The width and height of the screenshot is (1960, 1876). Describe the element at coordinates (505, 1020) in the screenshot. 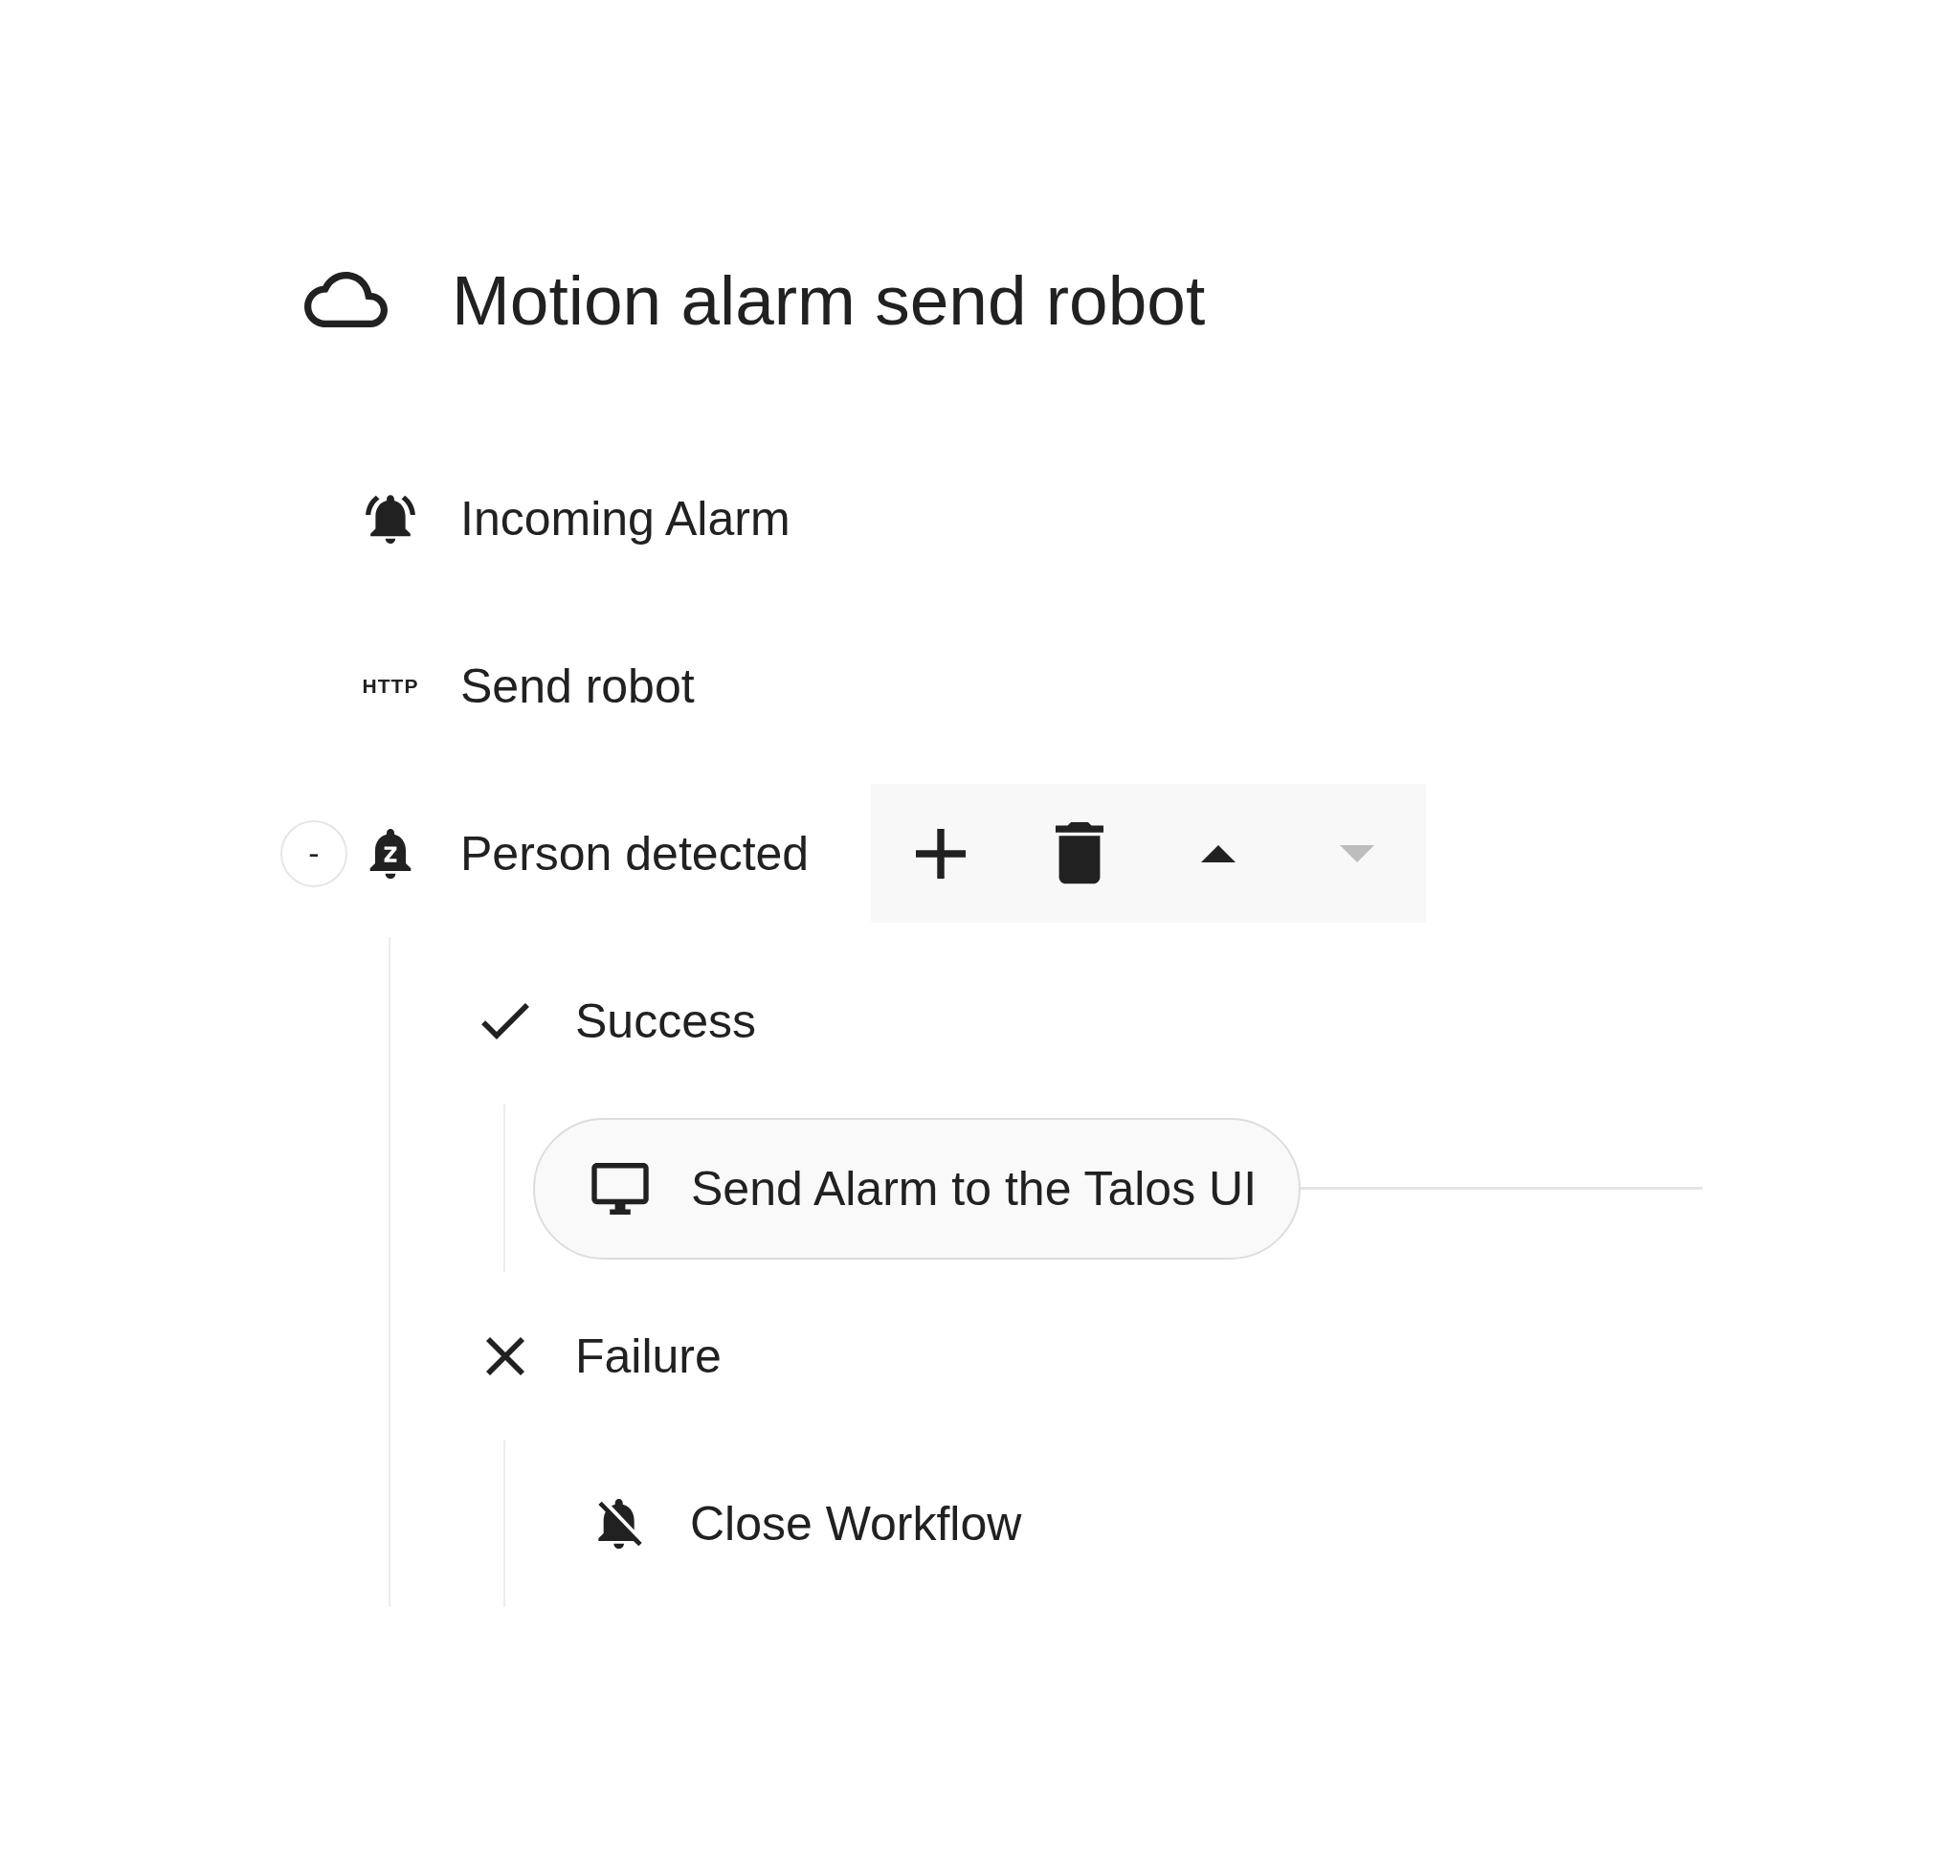

I see `check-icon` at that location.